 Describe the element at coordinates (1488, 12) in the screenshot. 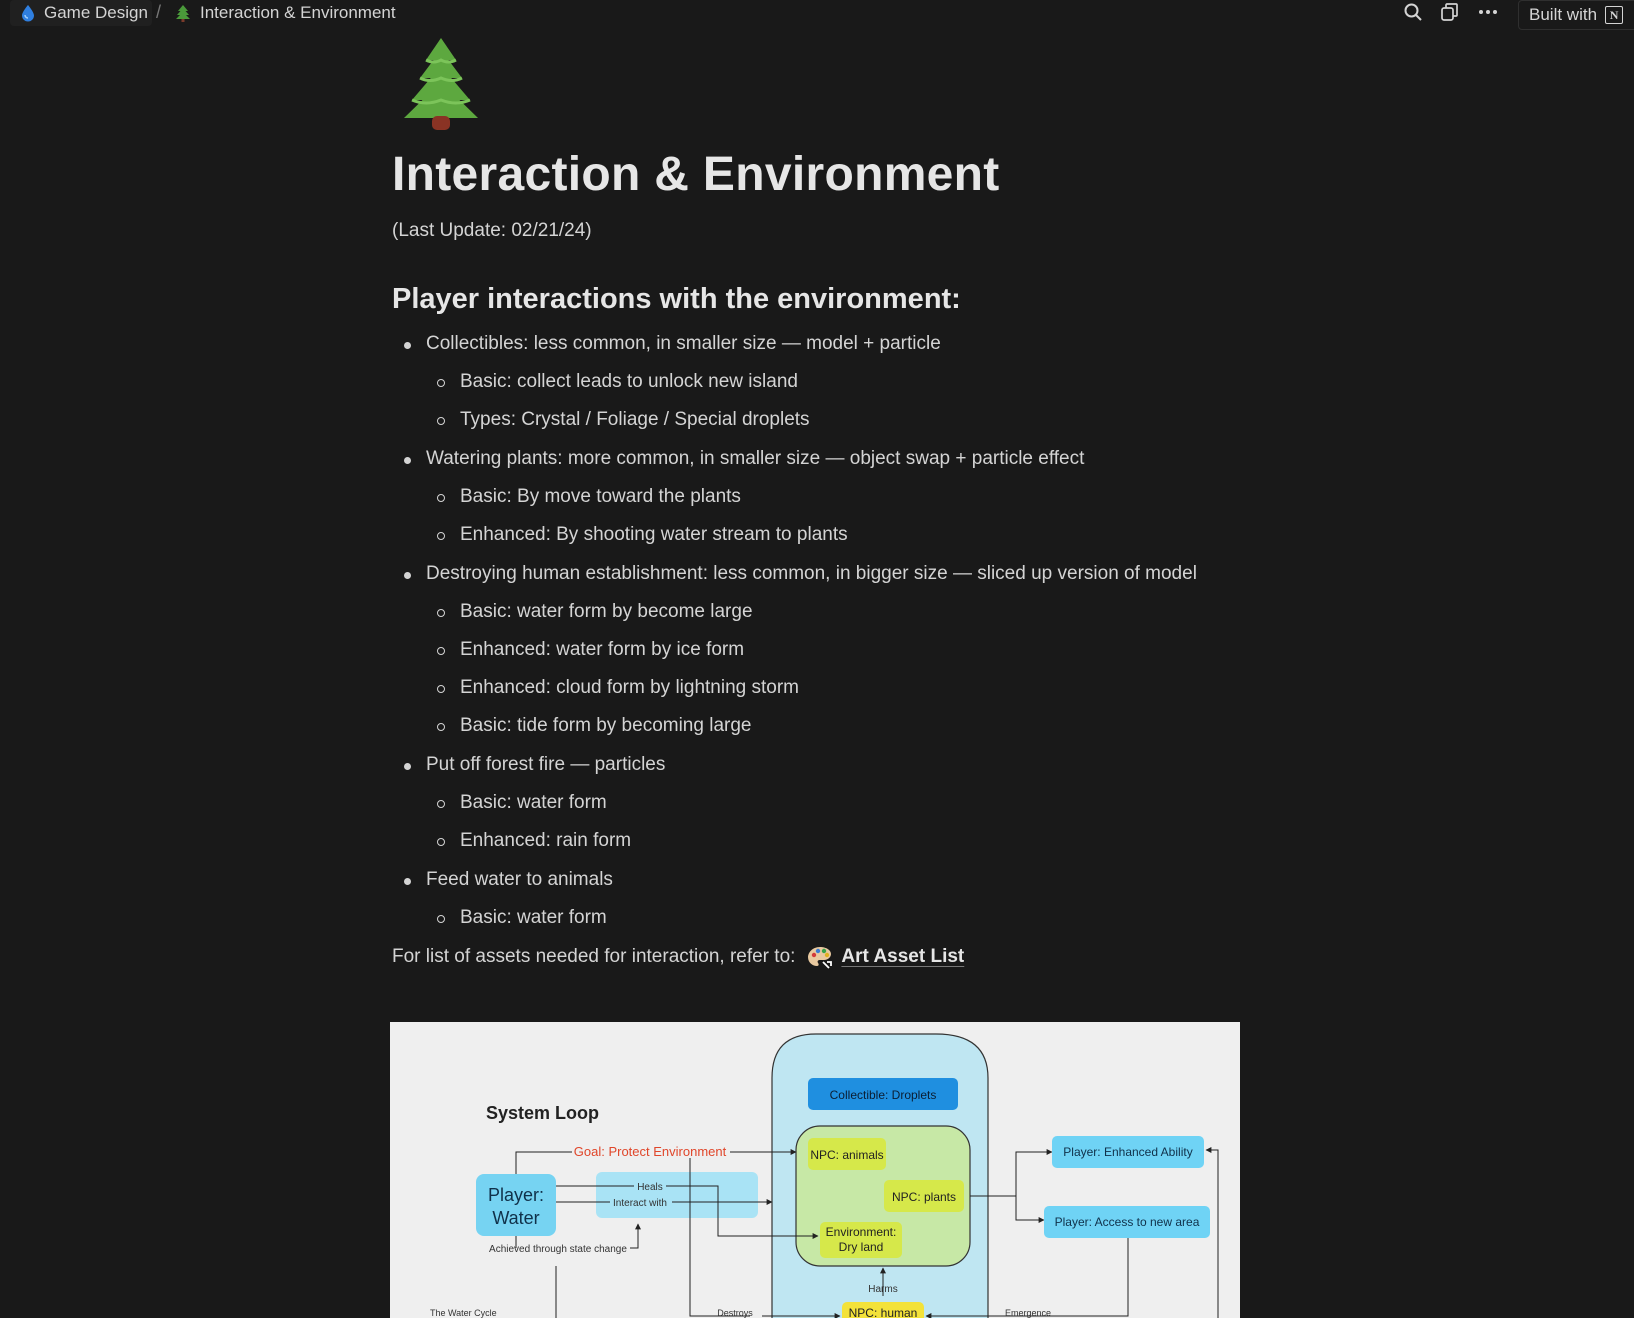

I see `more-options-icon` at that location.